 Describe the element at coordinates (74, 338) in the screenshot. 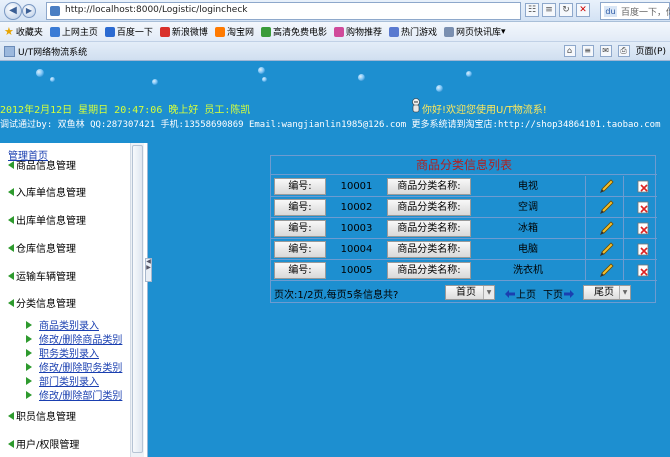

I see `sub-goods-category-edit: 修改/删除商品类别` at that location.